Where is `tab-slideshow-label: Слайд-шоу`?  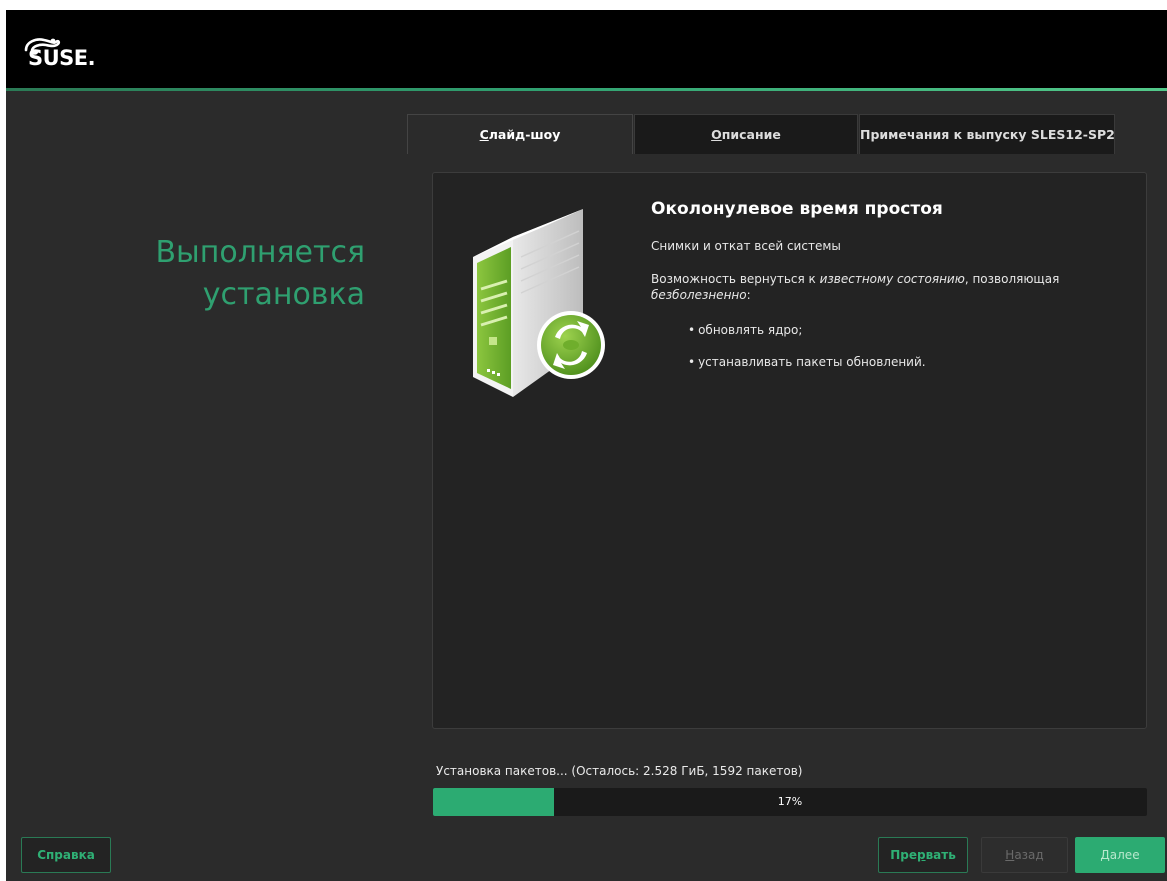 tab-slideshow-label: Слайд-шоу is located at coordinates (520, 134).